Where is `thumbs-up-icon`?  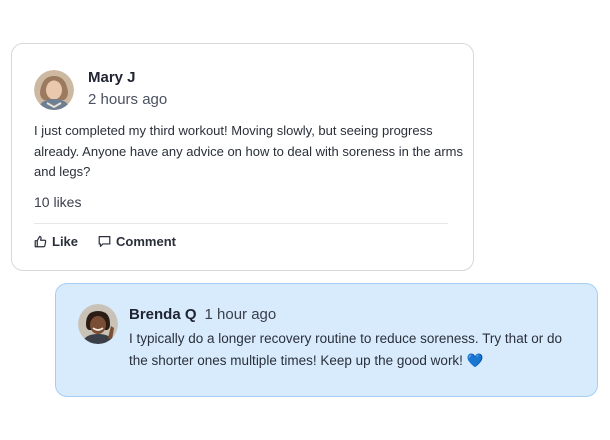
thumbs-up-icon is located at coordinates (40, 241).